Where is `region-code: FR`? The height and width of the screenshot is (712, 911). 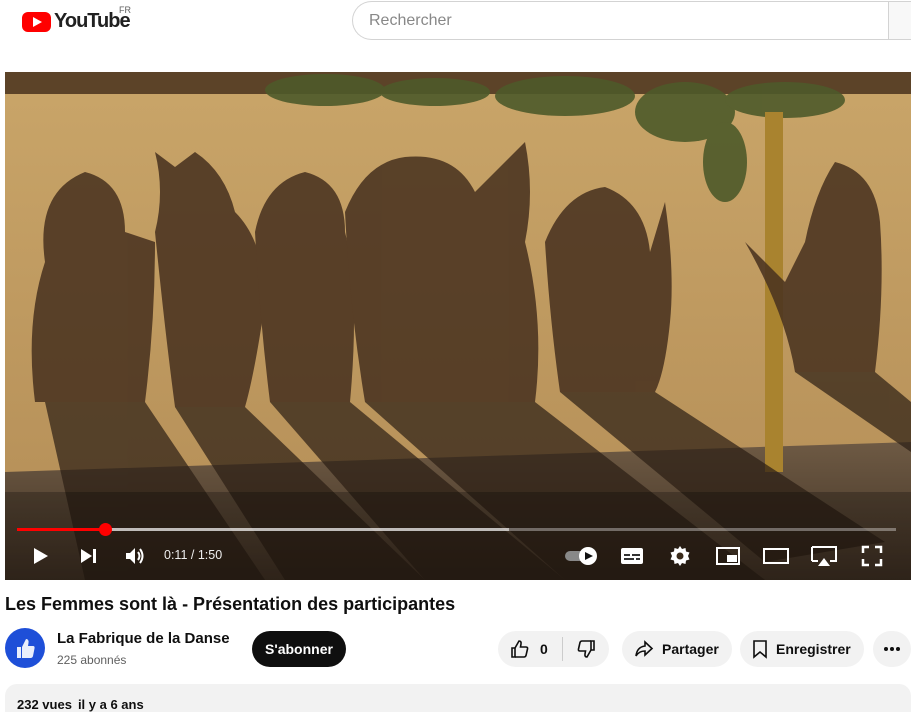
region-code: FR is located at coordinates (125, 10).